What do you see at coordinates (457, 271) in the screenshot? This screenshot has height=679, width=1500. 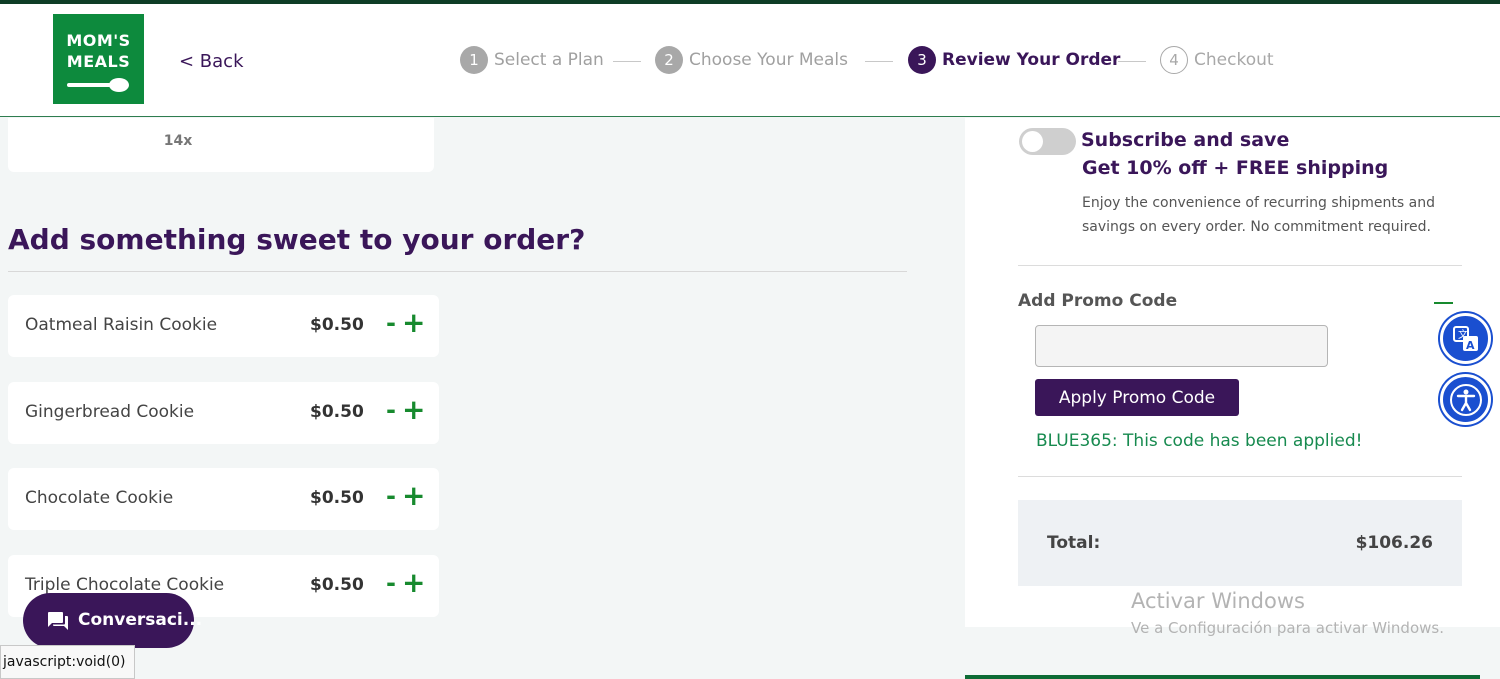 I see `section-divider` at bounding box center [457, 271].